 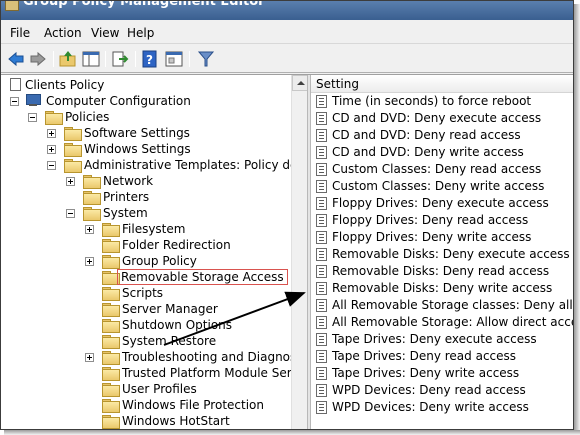 What do you see at coordinates (430, 407) in the screenshot?
I see `setting-label: WPD Devices: Deny write access` at bounding box center [430, 407].